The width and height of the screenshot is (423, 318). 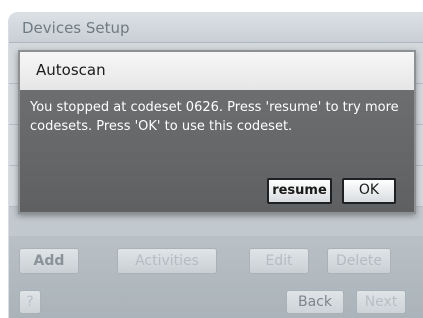 What do you see at coordinates (71, 70) in the screenshot?
I see `dialog-title: Autoscan` at bounding box center [71, 70].